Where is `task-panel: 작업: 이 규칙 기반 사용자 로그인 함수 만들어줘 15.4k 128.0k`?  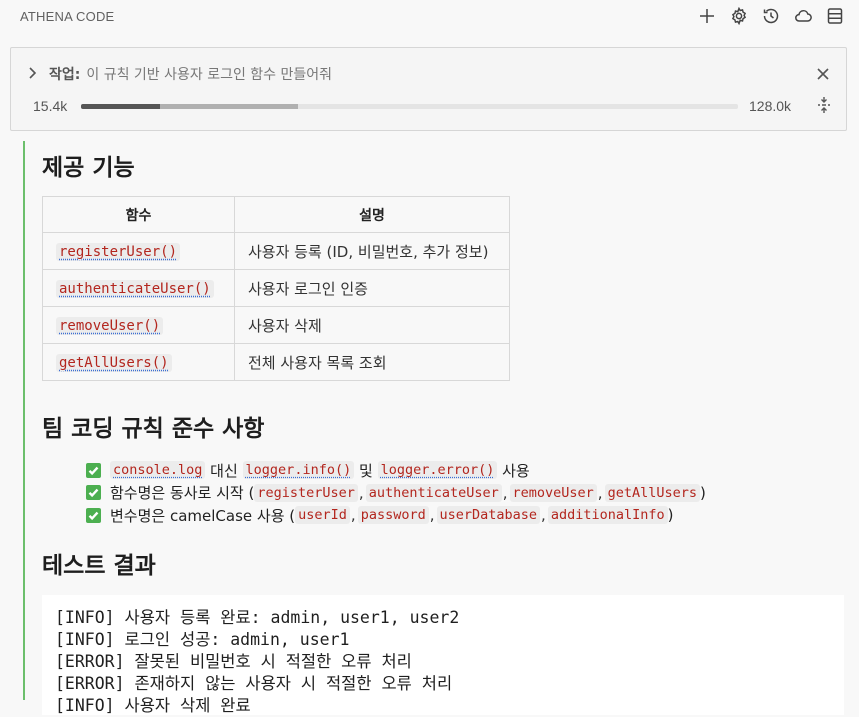 task-panel: 작업: 이 규칙 기반 사용자 로그인 함수 만들어줘 15.4k 128.0k is located at coordinates (428, 89).